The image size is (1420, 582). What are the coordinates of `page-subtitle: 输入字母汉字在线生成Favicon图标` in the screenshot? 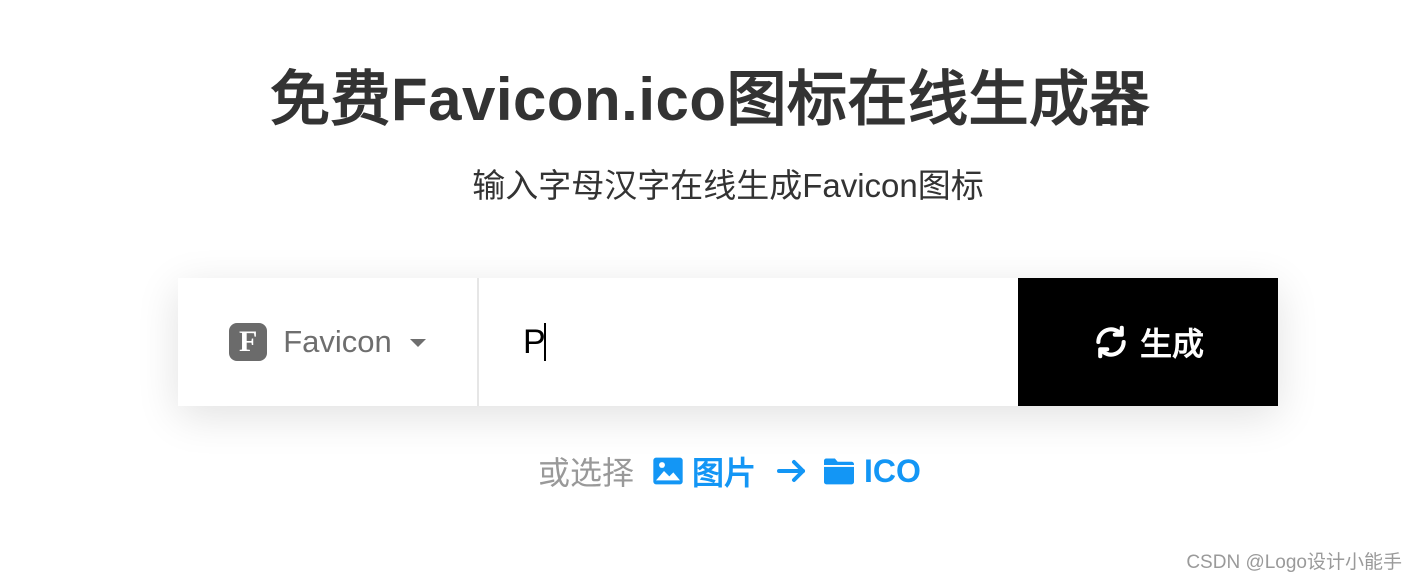 It's located at (728, 185).